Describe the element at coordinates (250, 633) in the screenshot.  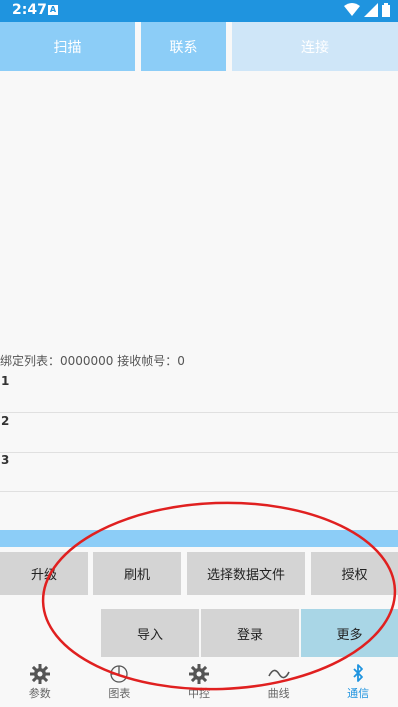
I see `login-button: 登录` at that location.